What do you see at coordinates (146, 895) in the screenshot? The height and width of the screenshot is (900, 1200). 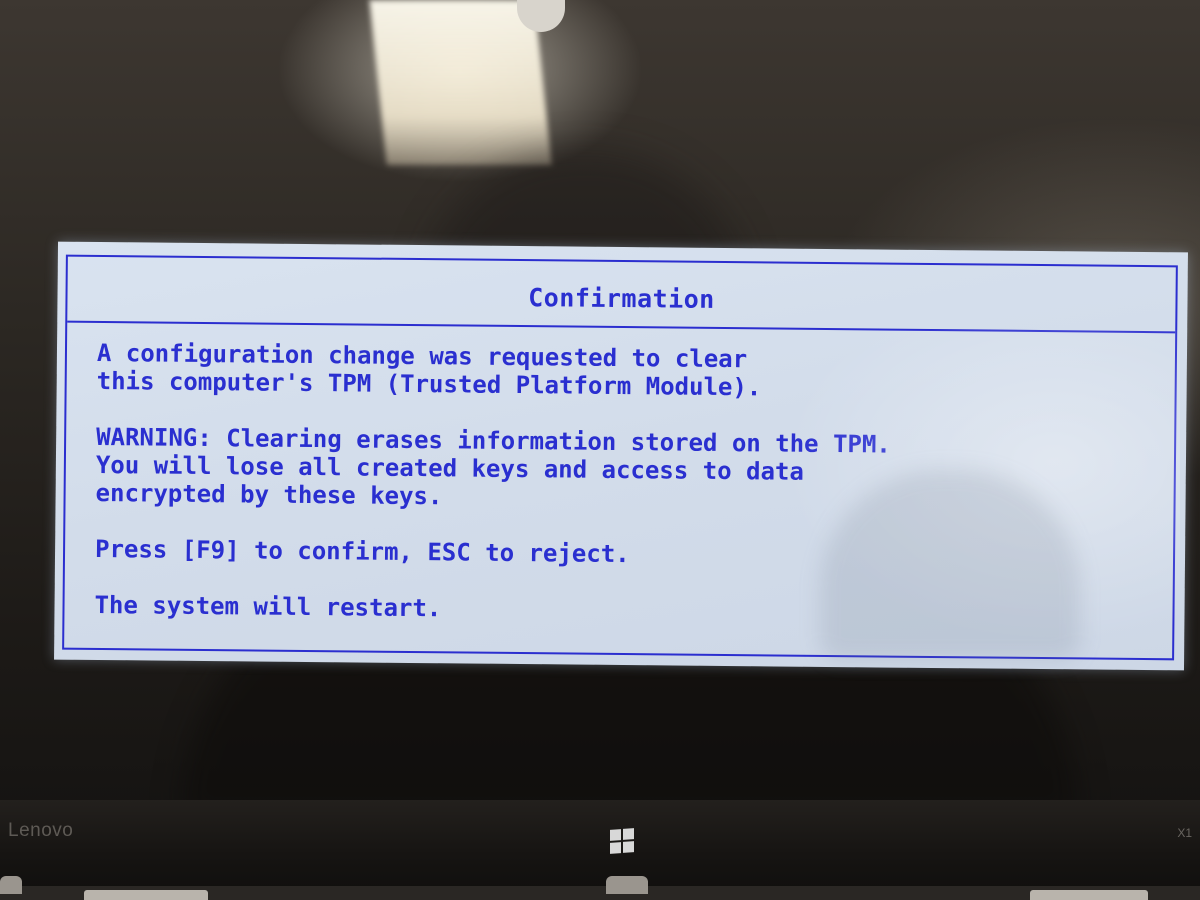 I see `keyboard-strip-left` at bounding box center [146, 895].